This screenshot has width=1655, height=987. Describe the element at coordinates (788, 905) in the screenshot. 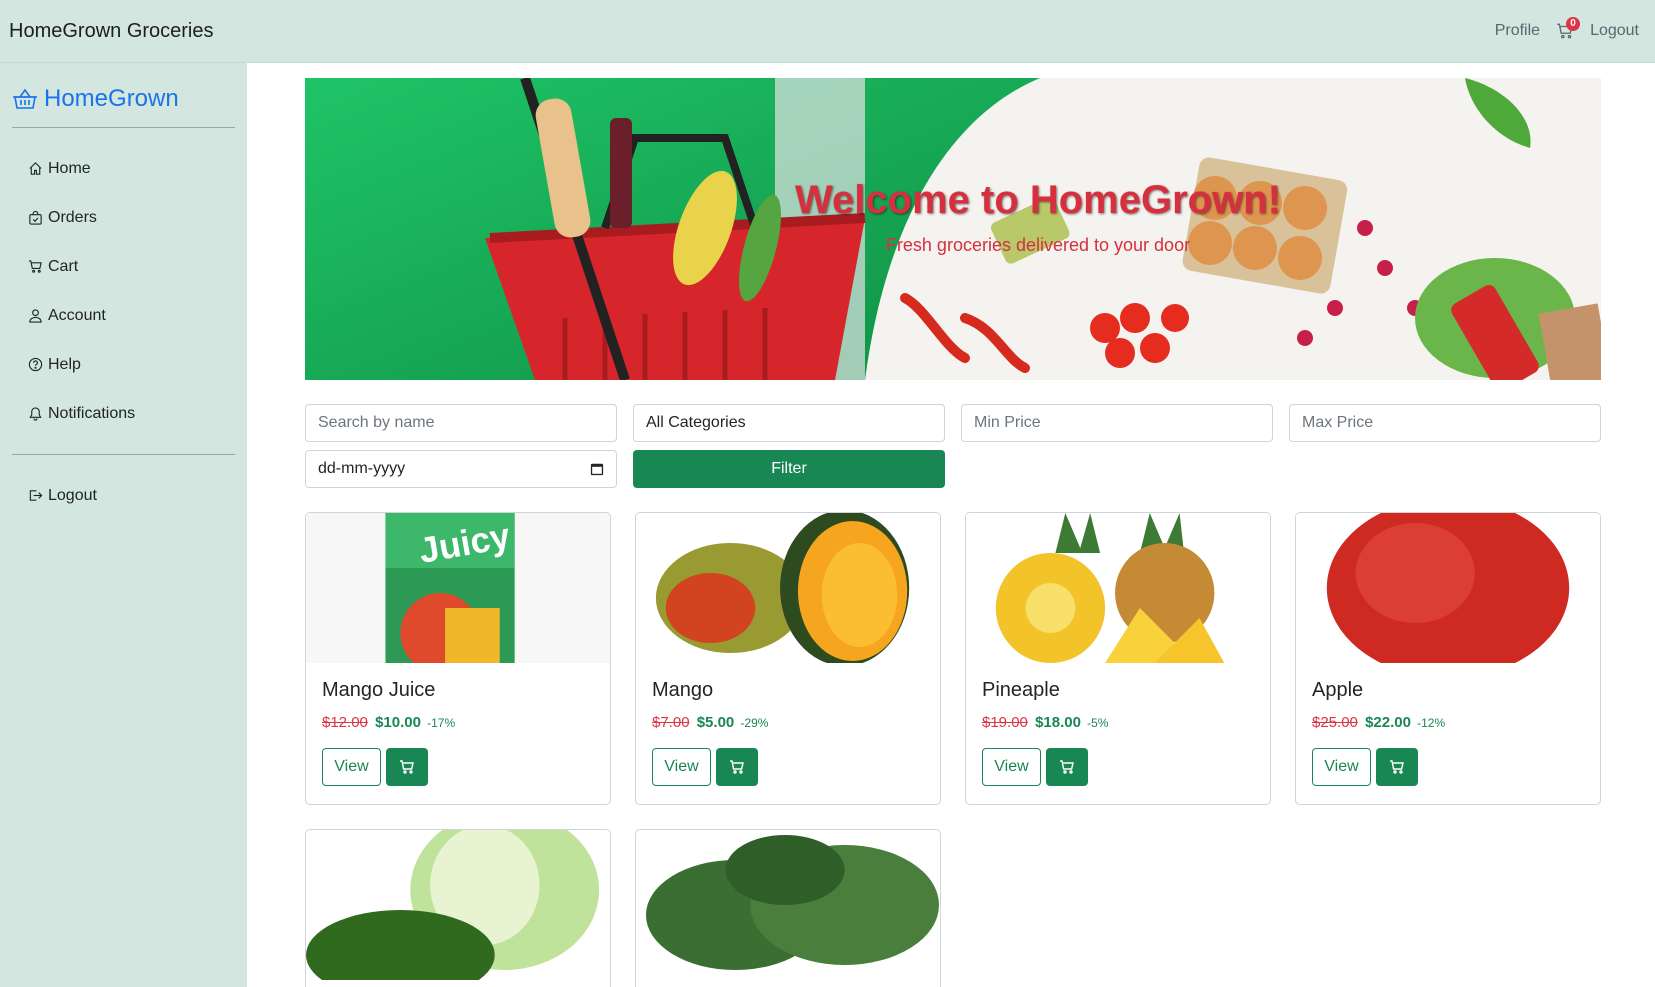

I see `product-image-collard-greens` at that location.